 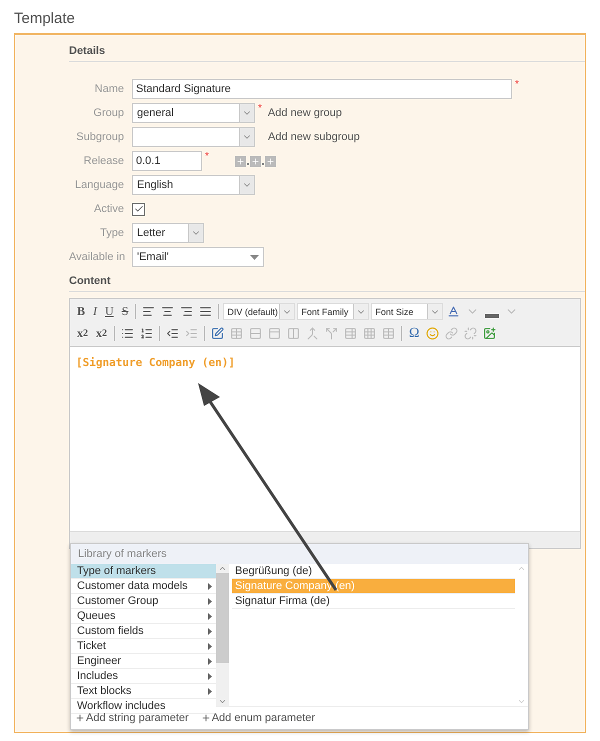 I want to click on field-label: Language, so click(x=99, y=185).